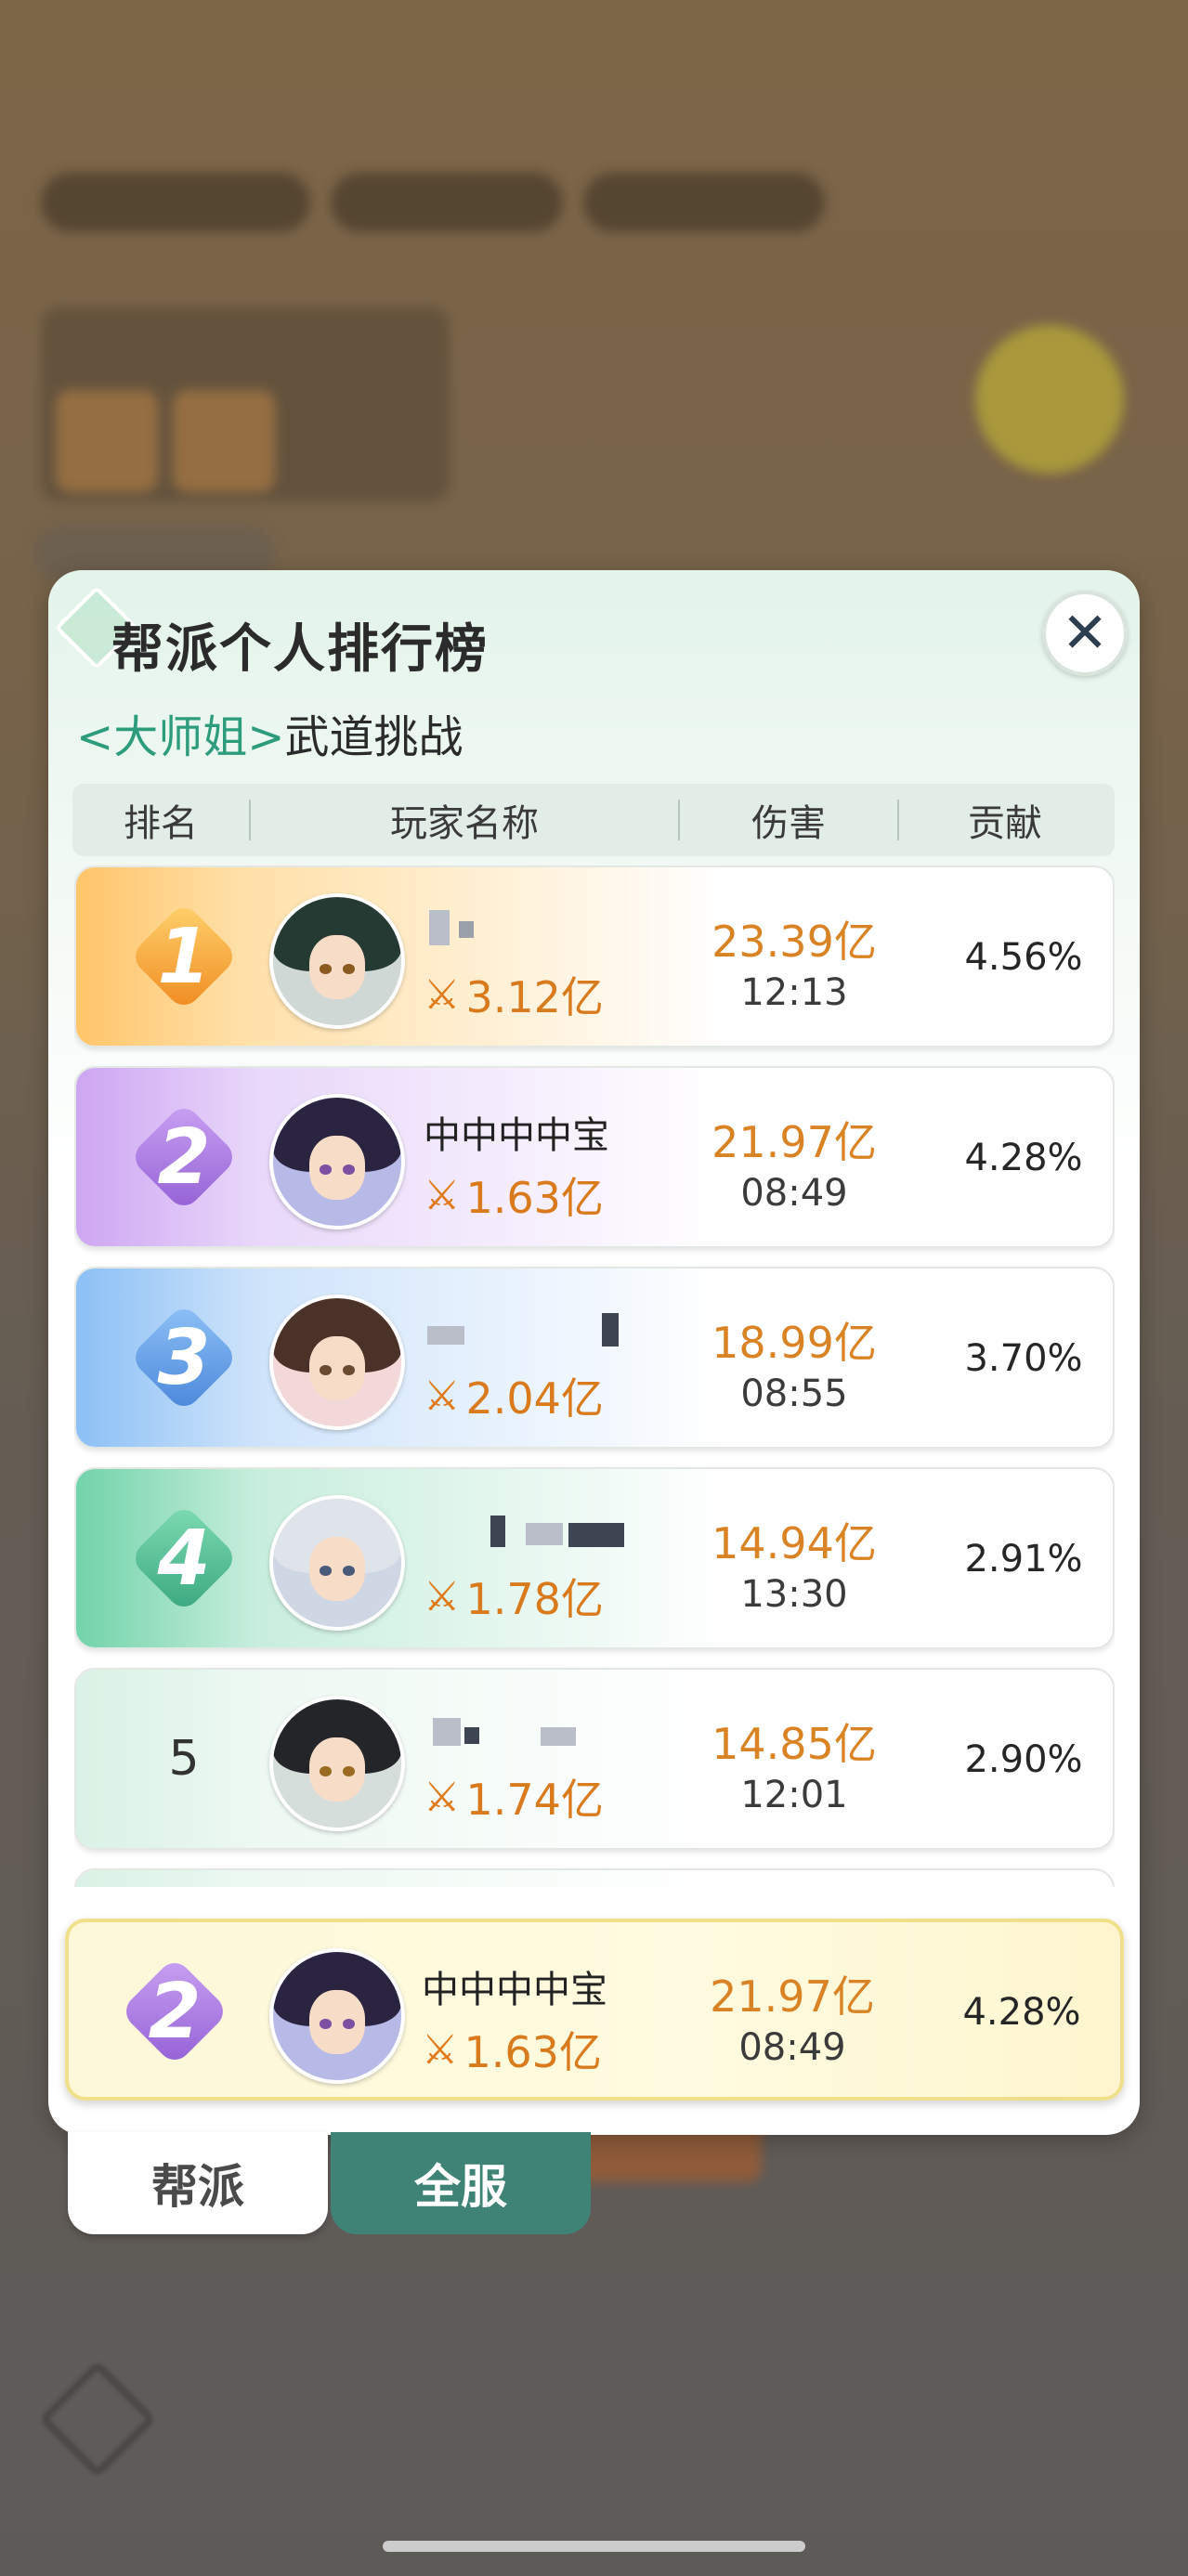 Image resolution: width=1188 pixels, height=2576 pixels. I want to click on power-value: 2.04亿, so click(534, 1398).